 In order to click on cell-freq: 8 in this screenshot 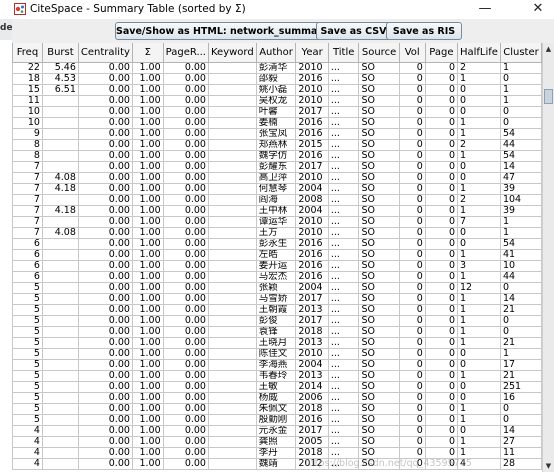, I will do `click(27, 144)`.